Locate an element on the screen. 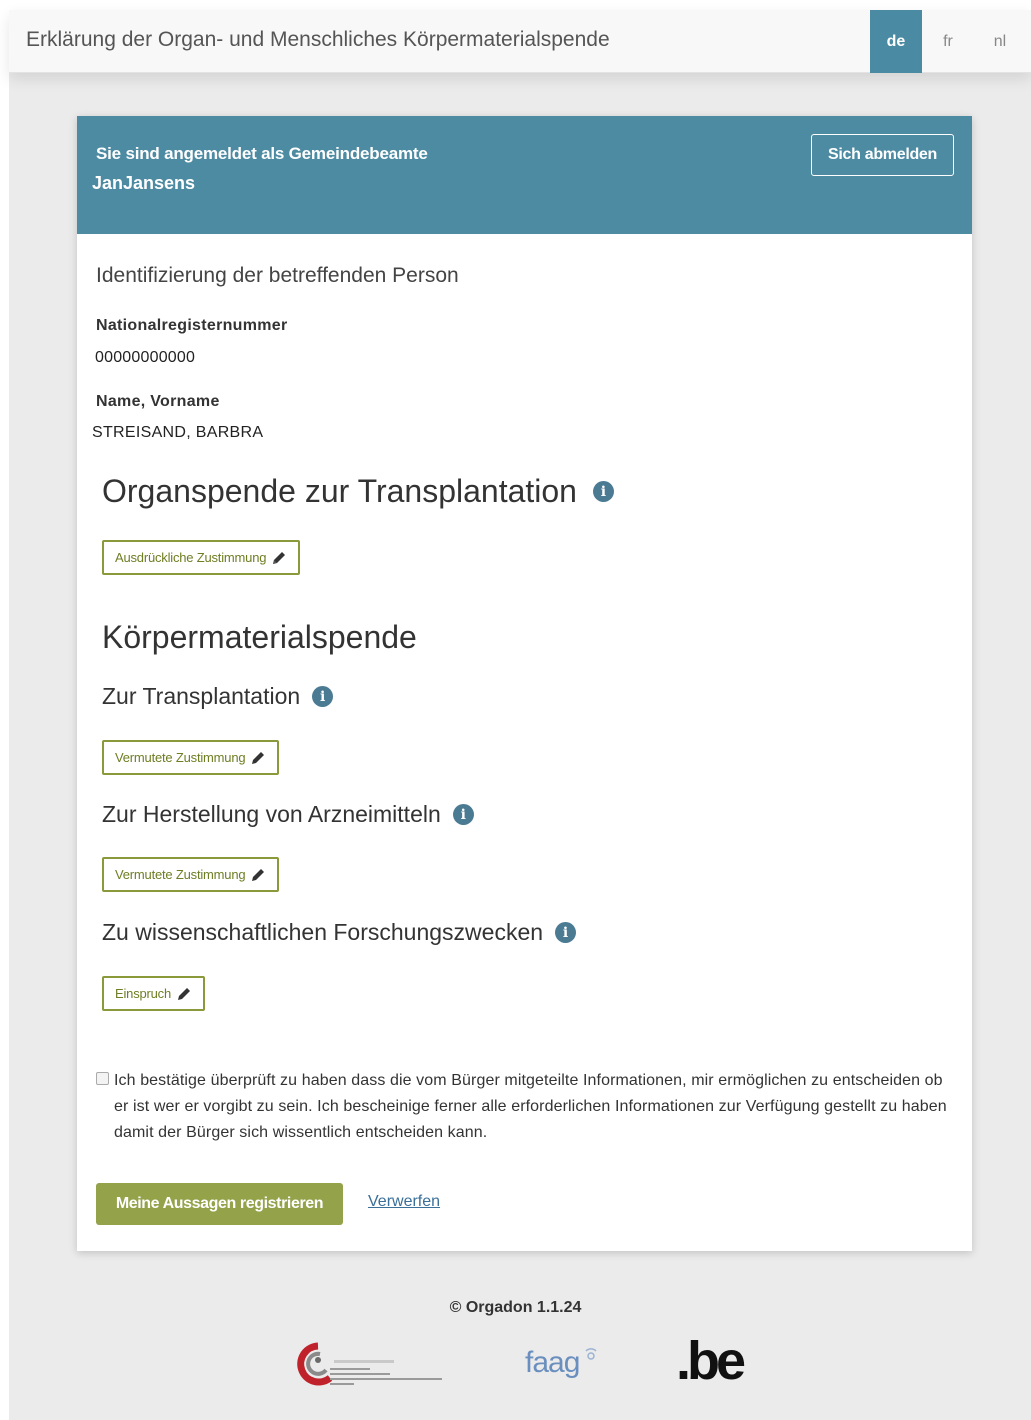  be-logo: .be is located at coordinates (711, 1361).